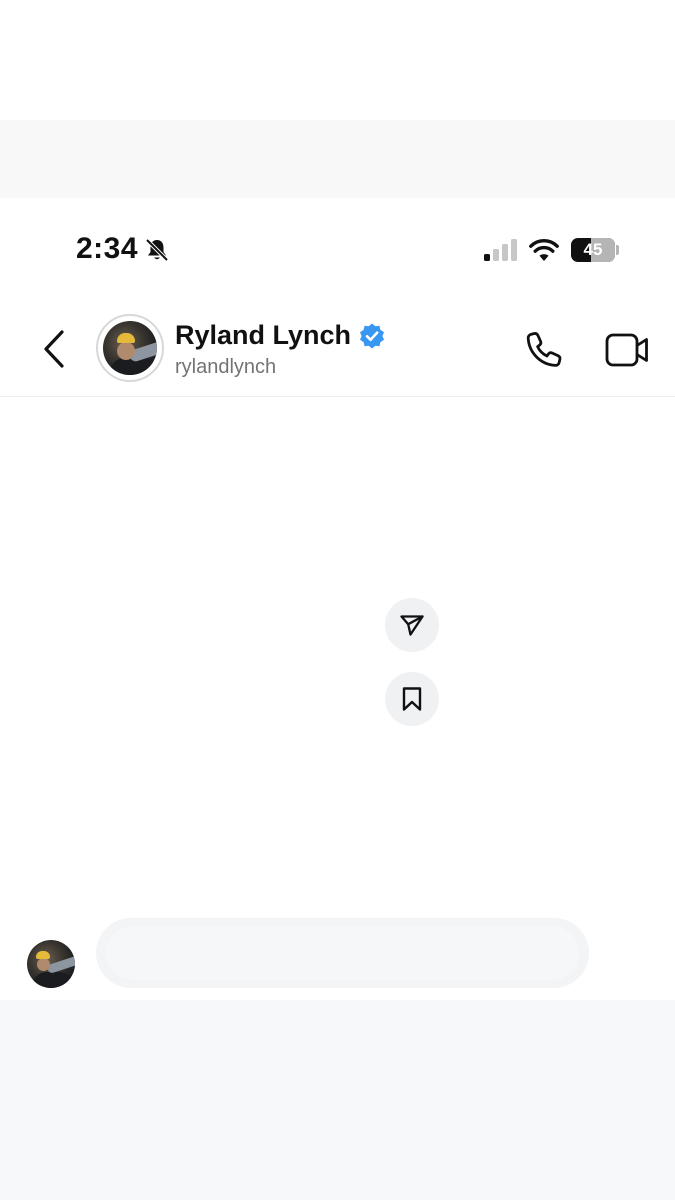 The height and width of the screenshot is (1200, 675). Describe the element at coordinates (51, 964) in the screenshot. I see `sender-avatar` at that location.